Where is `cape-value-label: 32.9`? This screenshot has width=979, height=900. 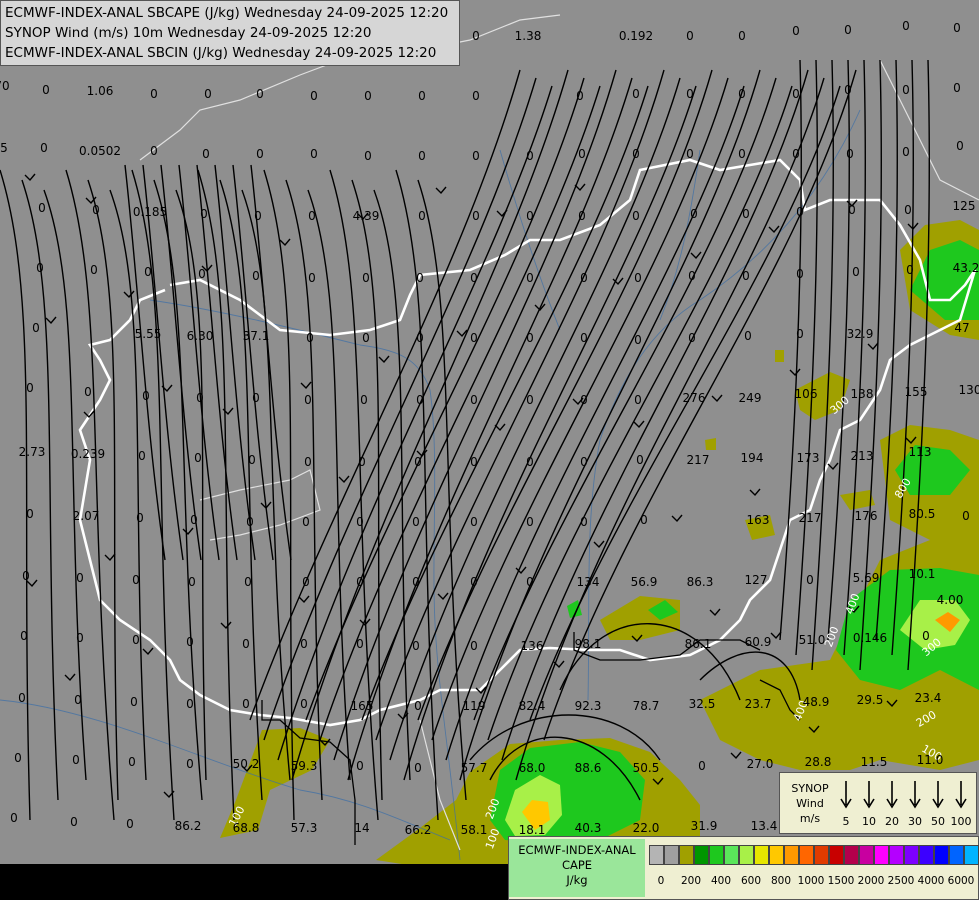
cape-value-label: 32.9 is located at coordinates (860, 334).